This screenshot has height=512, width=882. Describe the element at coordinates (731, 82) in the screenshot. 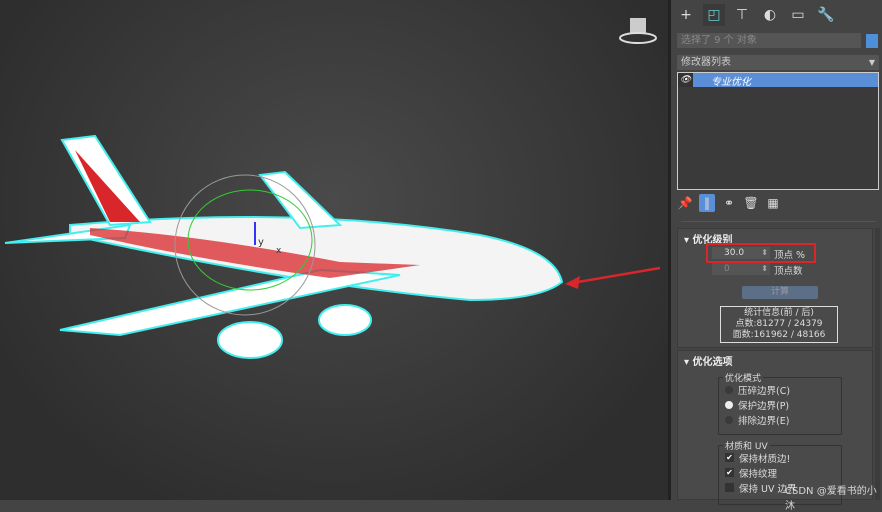

I see `modifier-name: 专业优化` at that location.